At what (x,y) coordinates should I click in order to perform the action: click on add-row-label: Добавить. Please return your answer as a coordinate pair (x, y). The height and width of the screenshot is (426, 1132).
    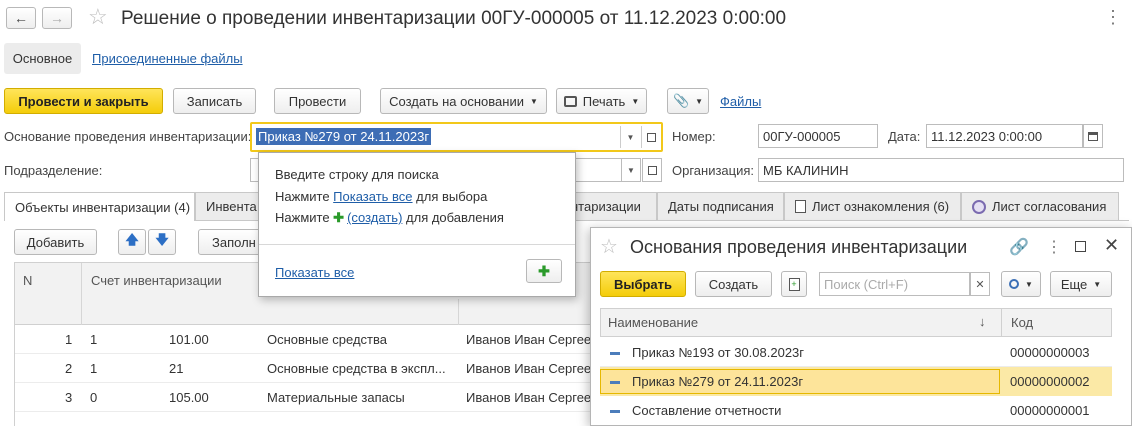
    Looking at the image, I should click on (55, 242).